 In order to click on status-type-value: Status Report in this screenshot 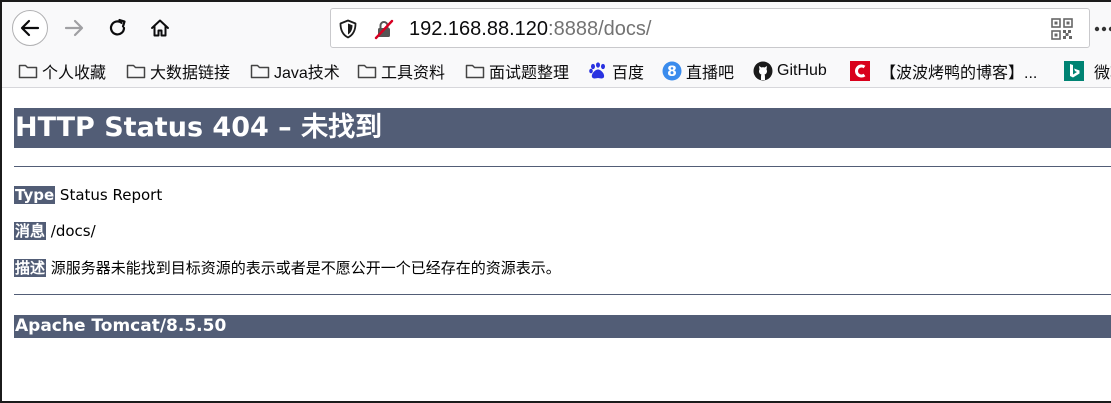, I will do `click(111, 195)`.